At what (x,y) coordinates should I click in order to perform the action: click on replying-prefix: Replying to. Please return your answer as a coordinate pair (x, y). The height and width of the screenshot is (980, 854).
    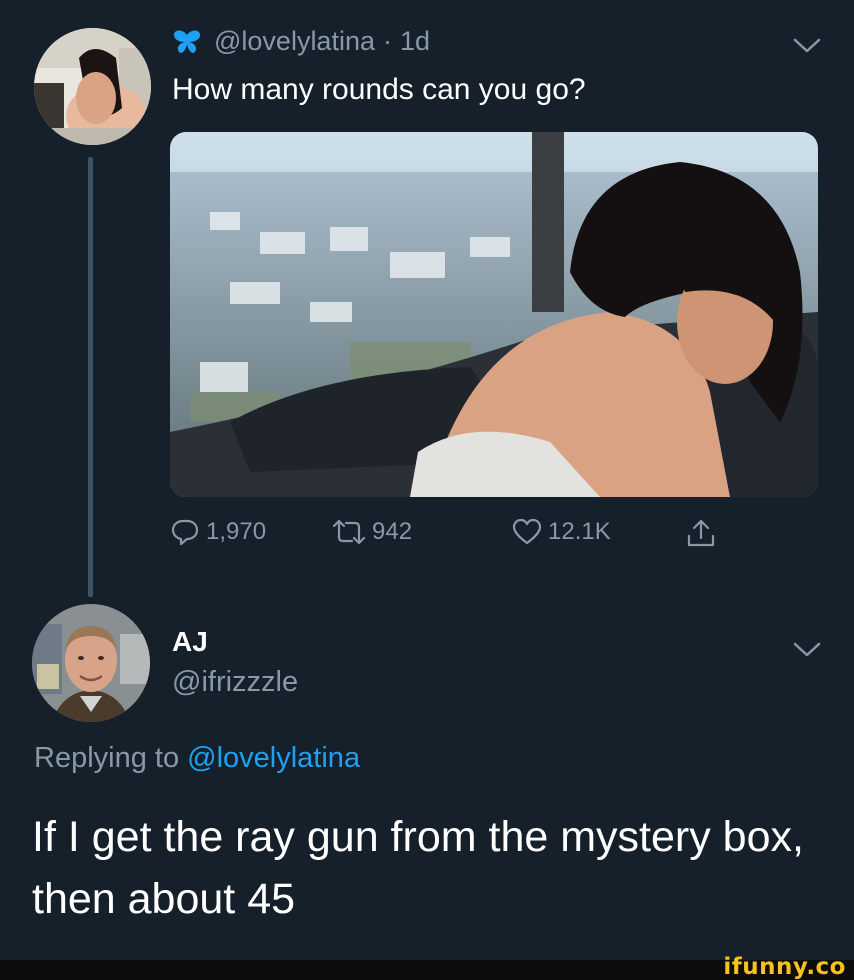
    Looking at the image, I should click on (111, 758).